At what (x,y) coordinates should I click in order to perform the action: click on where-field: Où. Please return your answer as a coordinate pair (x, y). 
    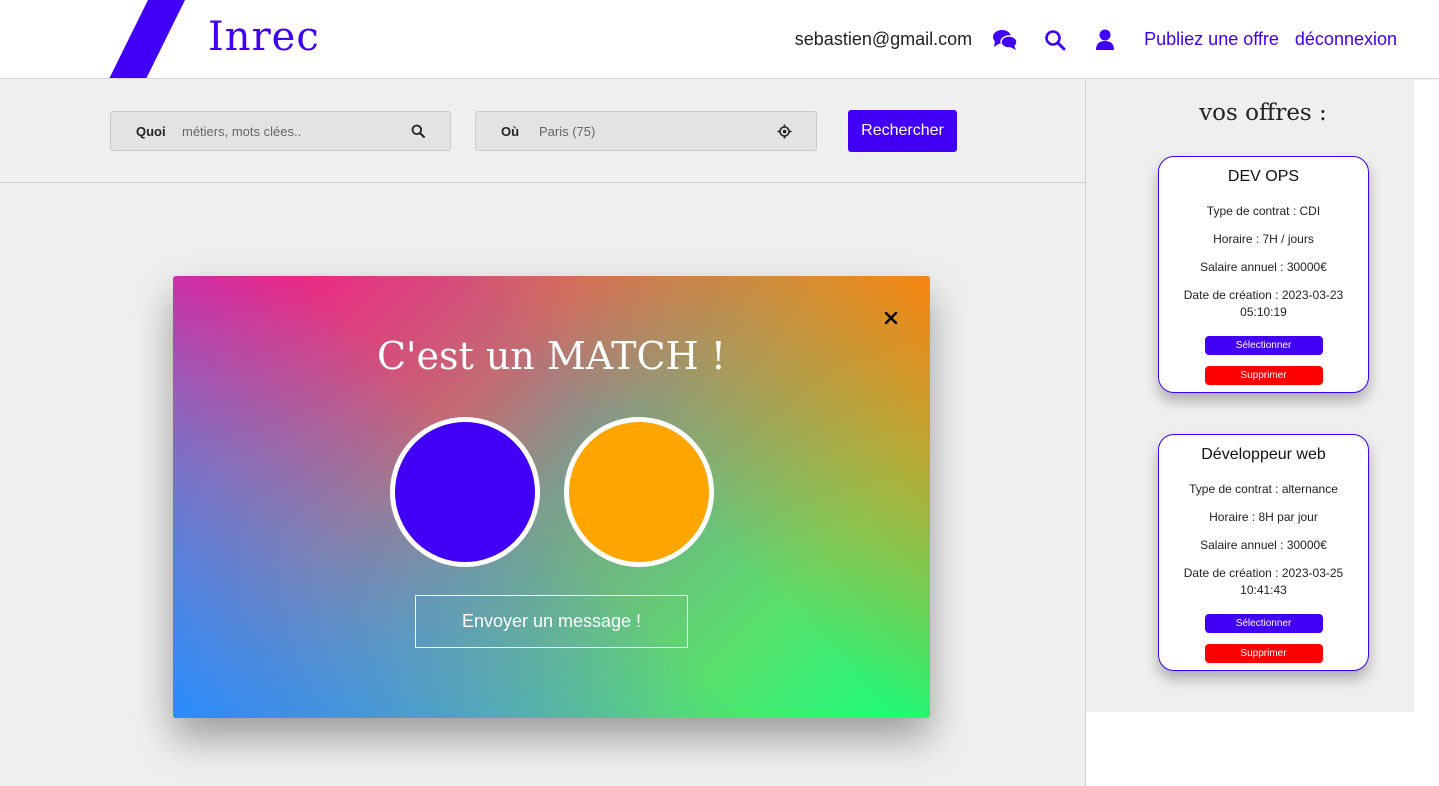
    Looking at the image, I should click on (646, 131).